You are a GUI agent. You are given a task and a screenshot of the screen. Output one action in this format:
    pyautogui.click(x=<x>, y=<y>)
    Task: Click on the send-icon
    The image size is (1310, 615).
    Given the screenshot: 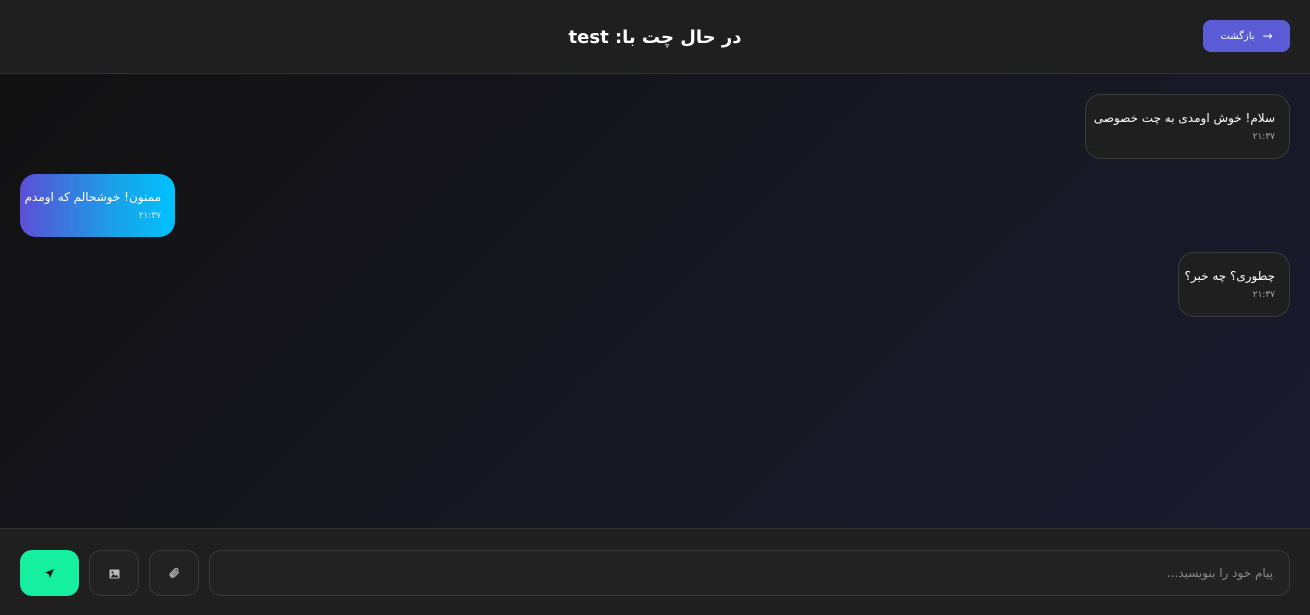 What is the action you would take?
    pyautogui.click(x=49, y=573)
    